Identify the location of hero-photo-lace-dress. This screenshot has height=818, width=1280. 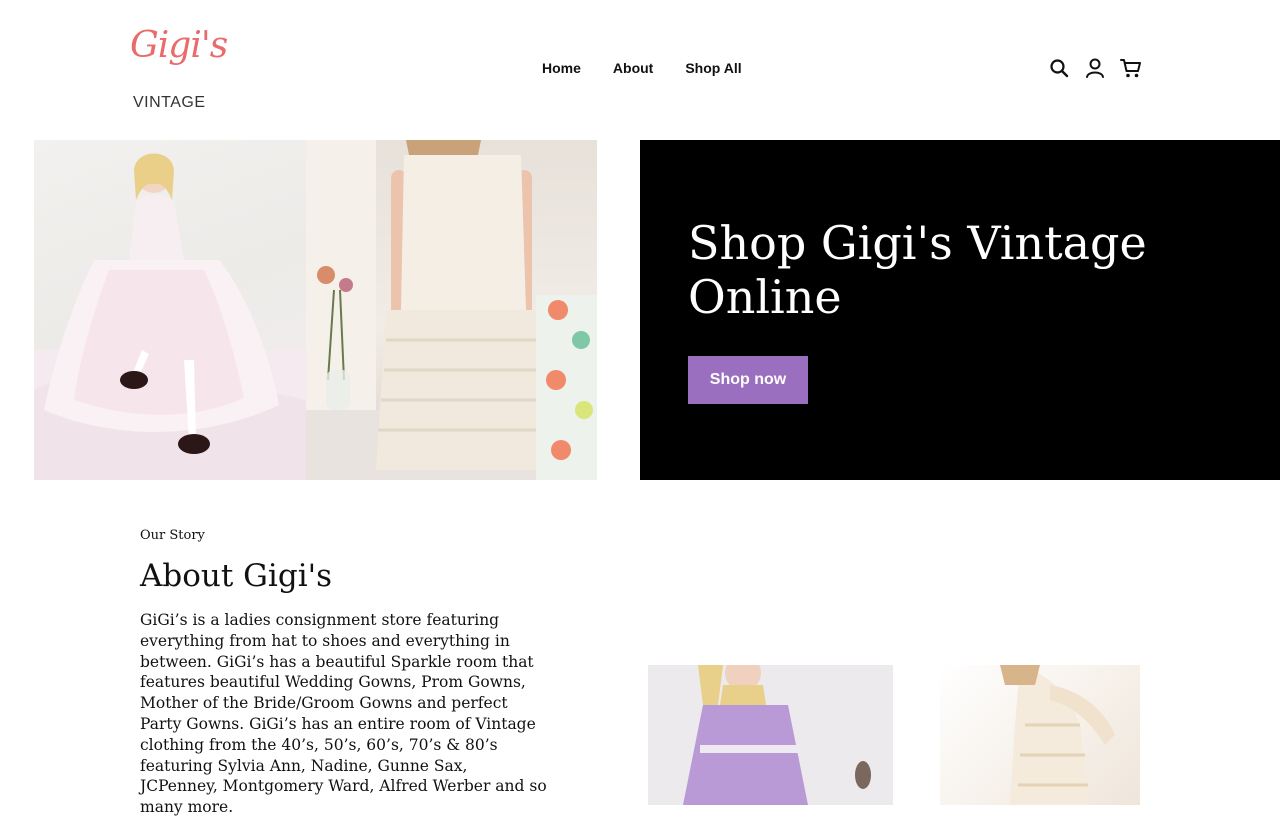
(451, 310).